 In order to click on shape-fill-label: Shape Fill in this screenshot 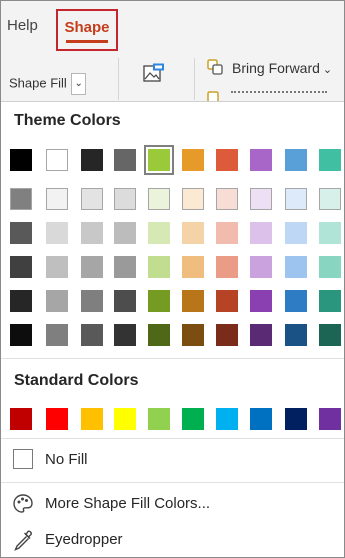, I will do `click(38, 83)`.